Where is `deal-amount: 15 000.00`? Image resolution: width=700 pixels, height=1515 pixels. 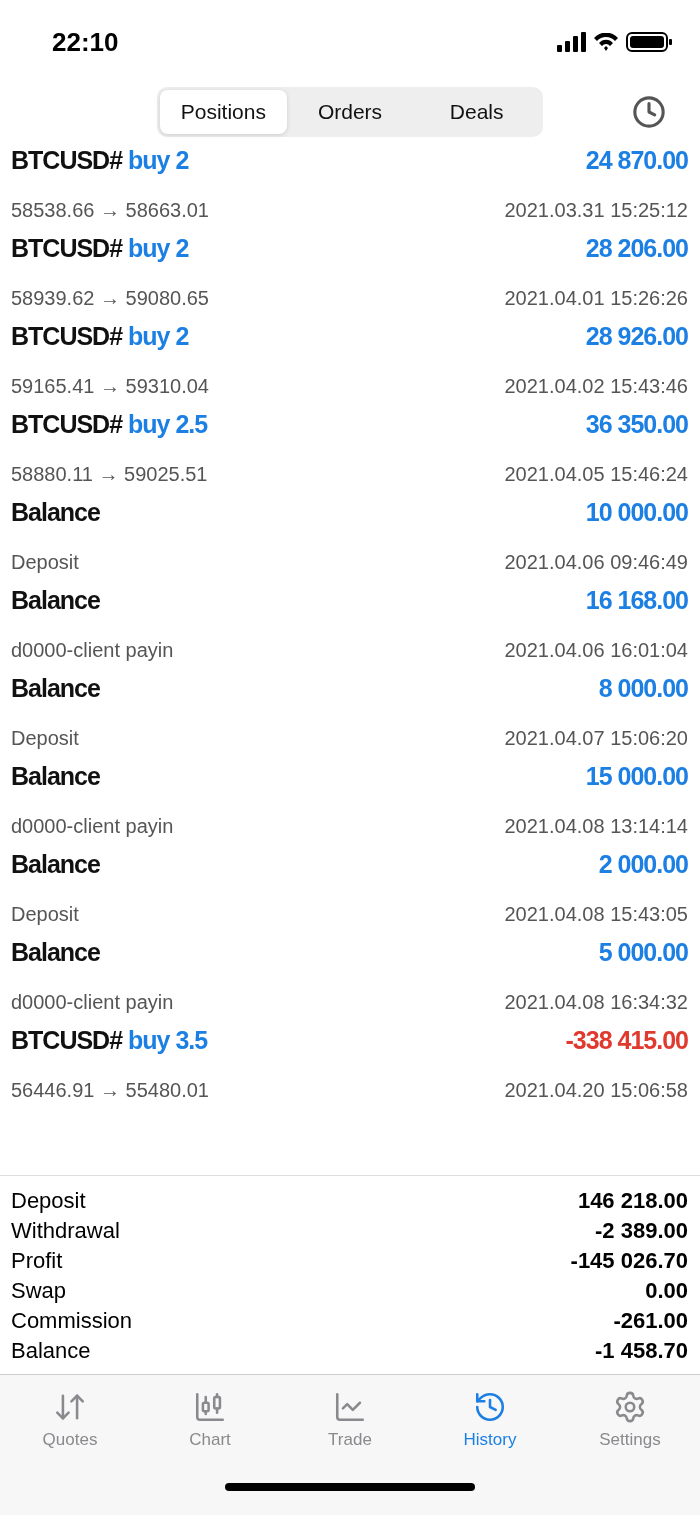
deal-amount: 15 000.00 is located at coordinates (636, 776).